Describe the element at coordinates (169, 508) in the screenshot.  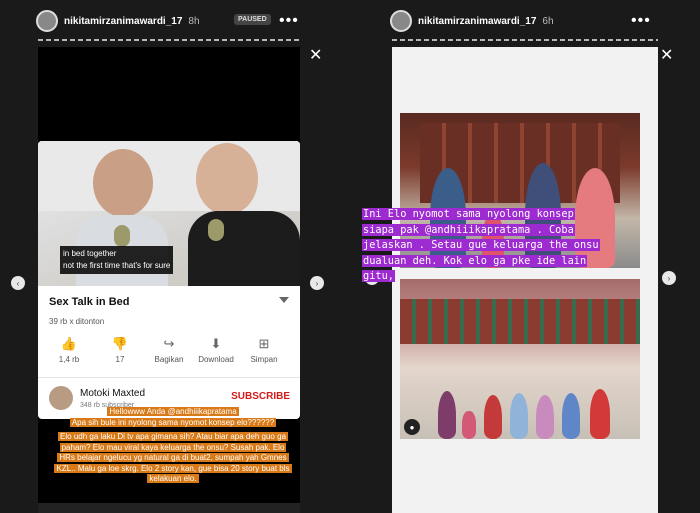
I see `reply-bar` at that location.